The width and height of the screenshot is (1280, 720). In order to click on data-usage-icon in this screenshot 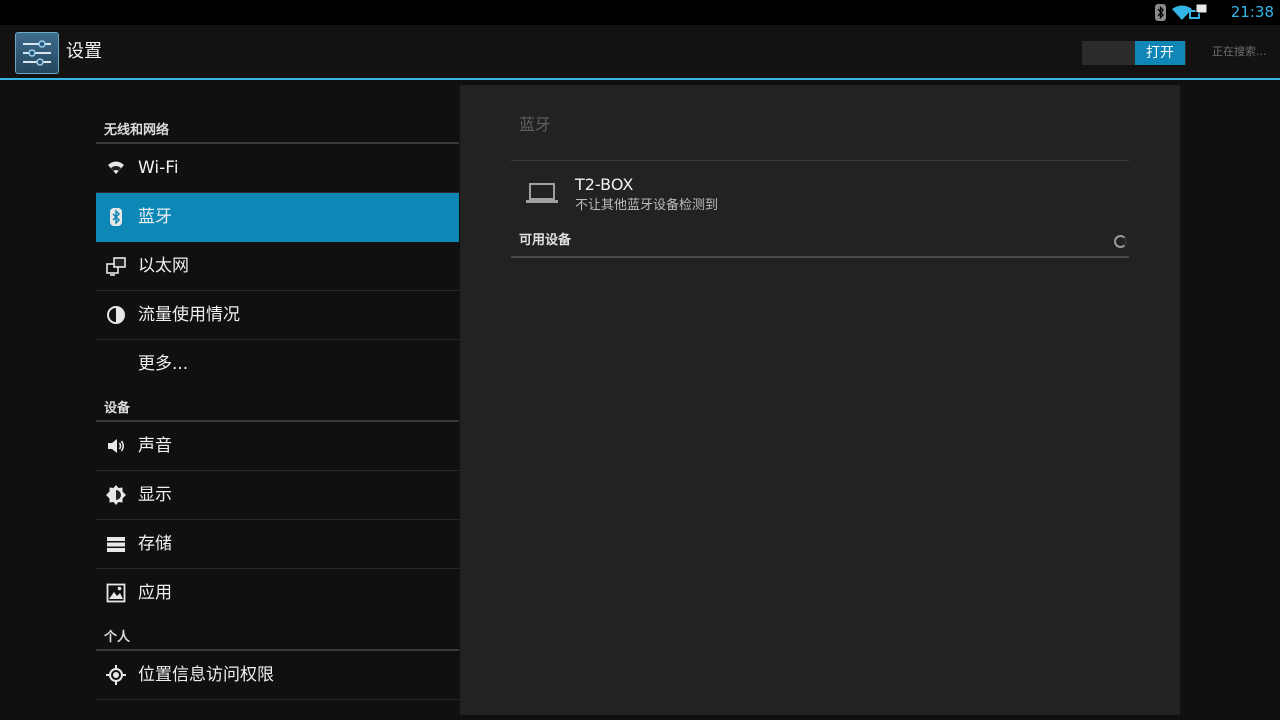, I will do `click(116, 315)`.